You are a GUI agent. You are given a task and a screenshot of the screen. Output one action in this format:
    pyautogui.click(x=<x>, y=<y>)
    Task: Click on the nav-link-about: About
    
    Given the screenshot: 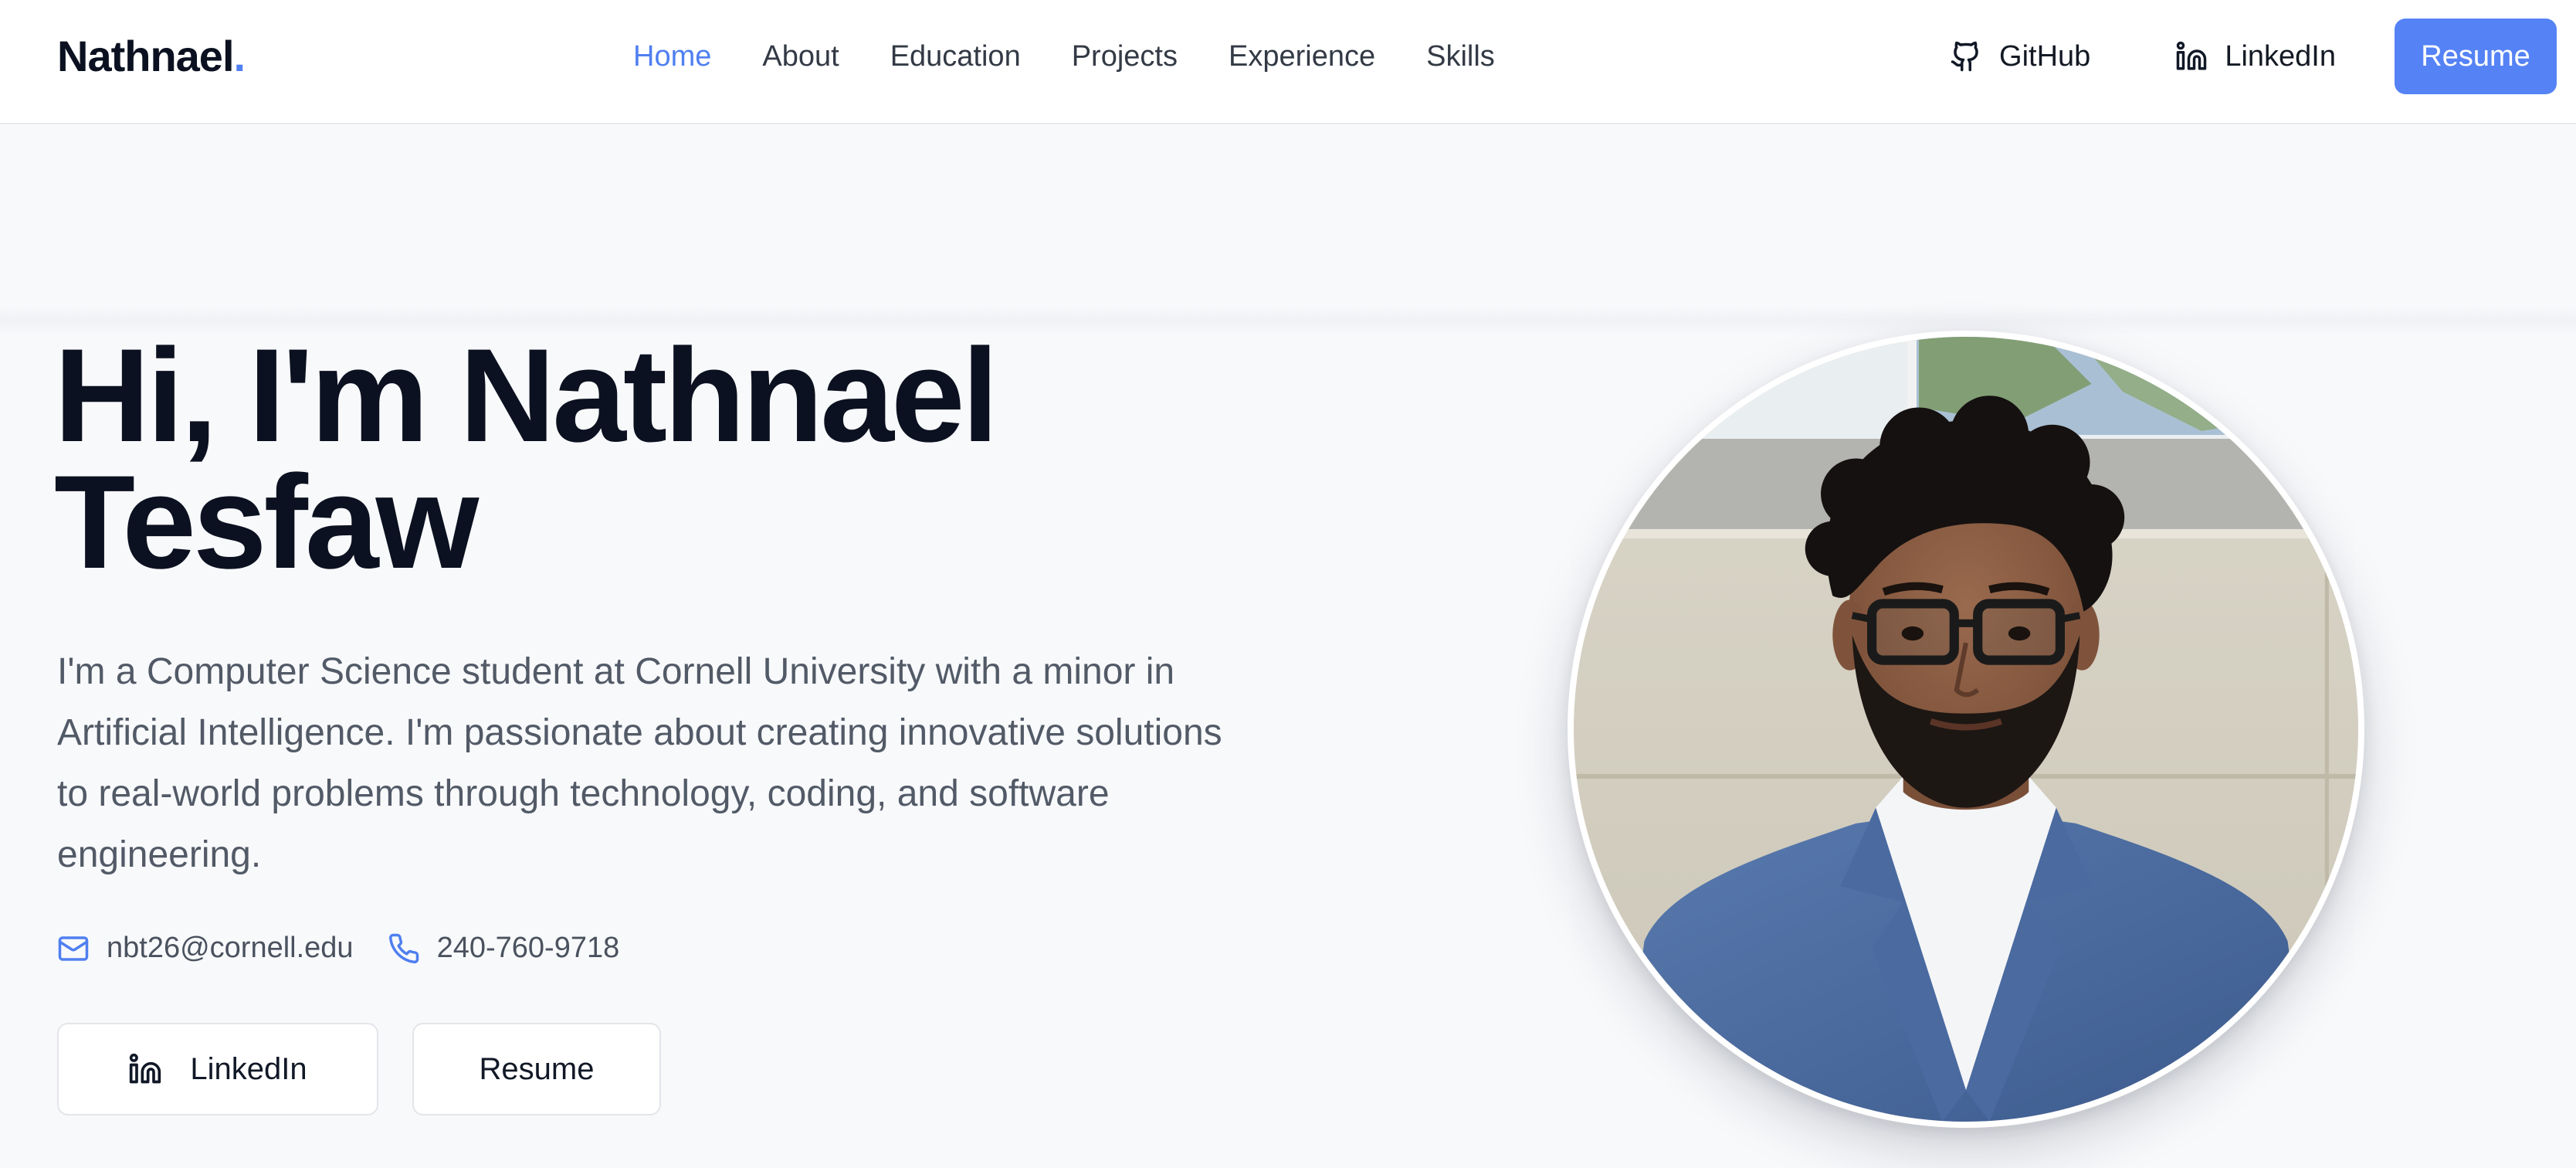 What is the action you would take?
    pyautogui.click(x=800, y=56)
    